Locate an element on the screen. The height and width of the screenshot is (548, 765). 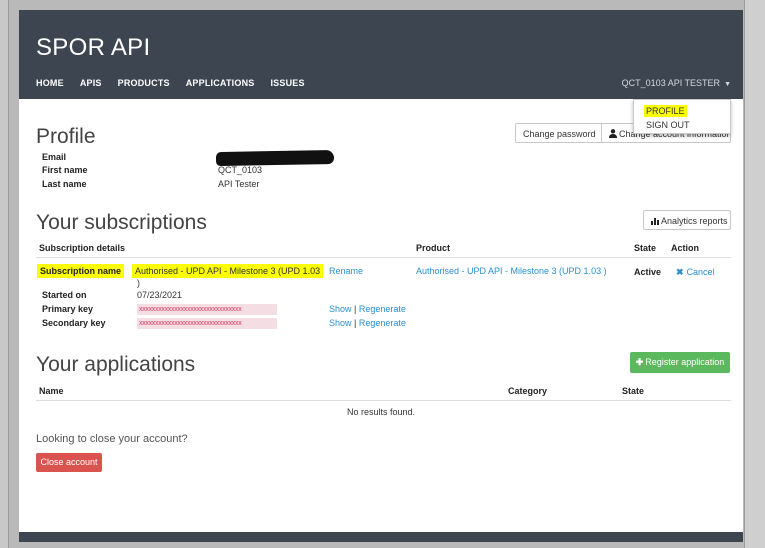
subscription-name-label: Subscription name is located at coordinates (81, 271).